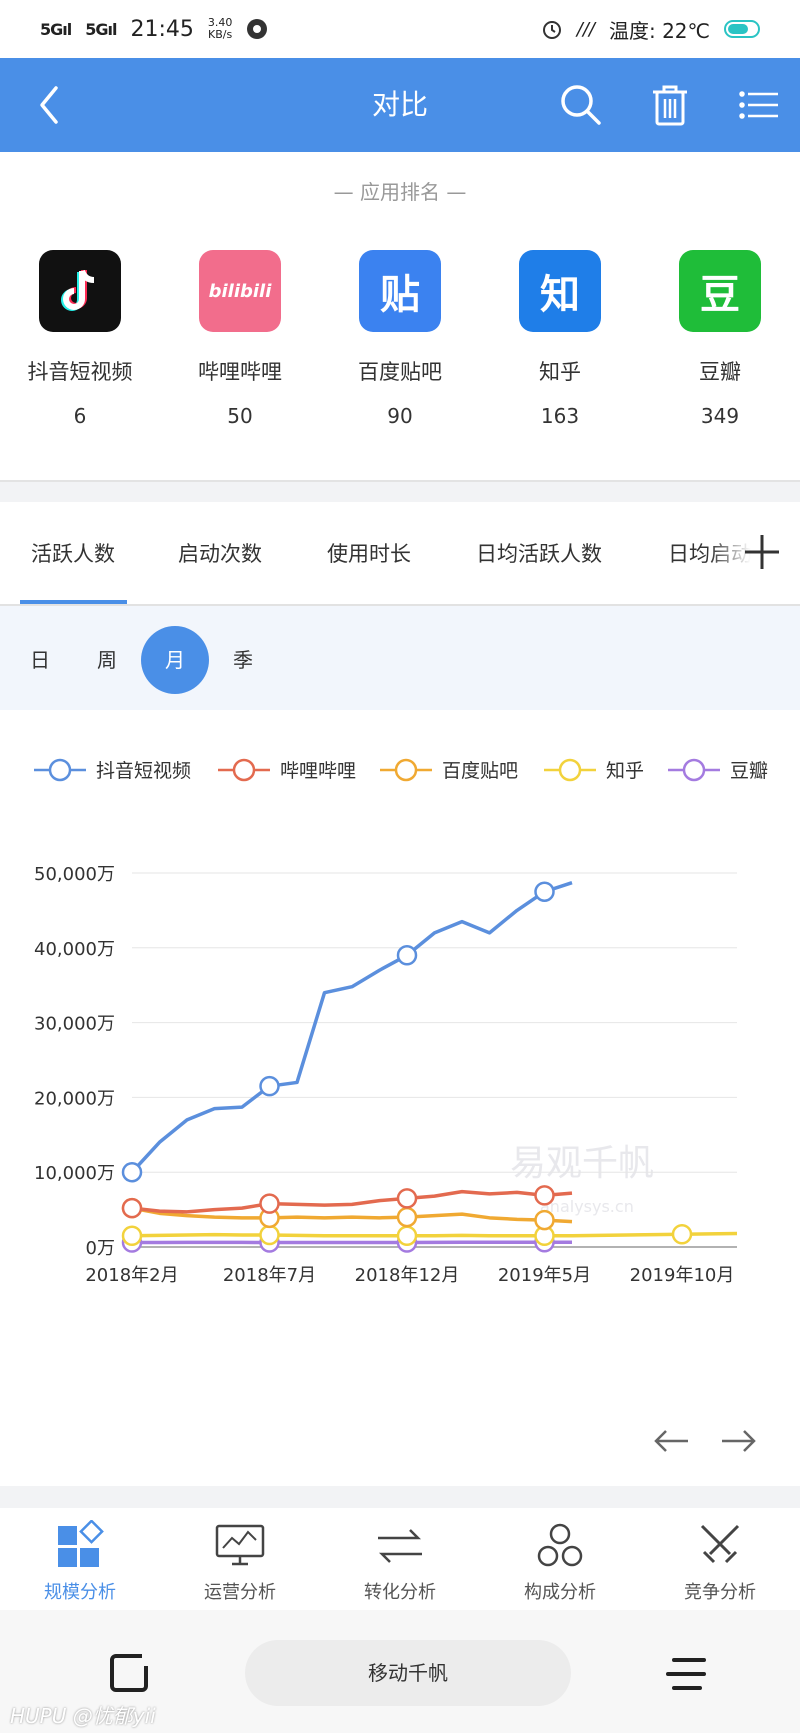 The width and height of the screenshot is (800, 1733). Describe the element at coordinates (718, 769) in the screenshot. I see `legend-item-douban: 豆瓣` at that location.